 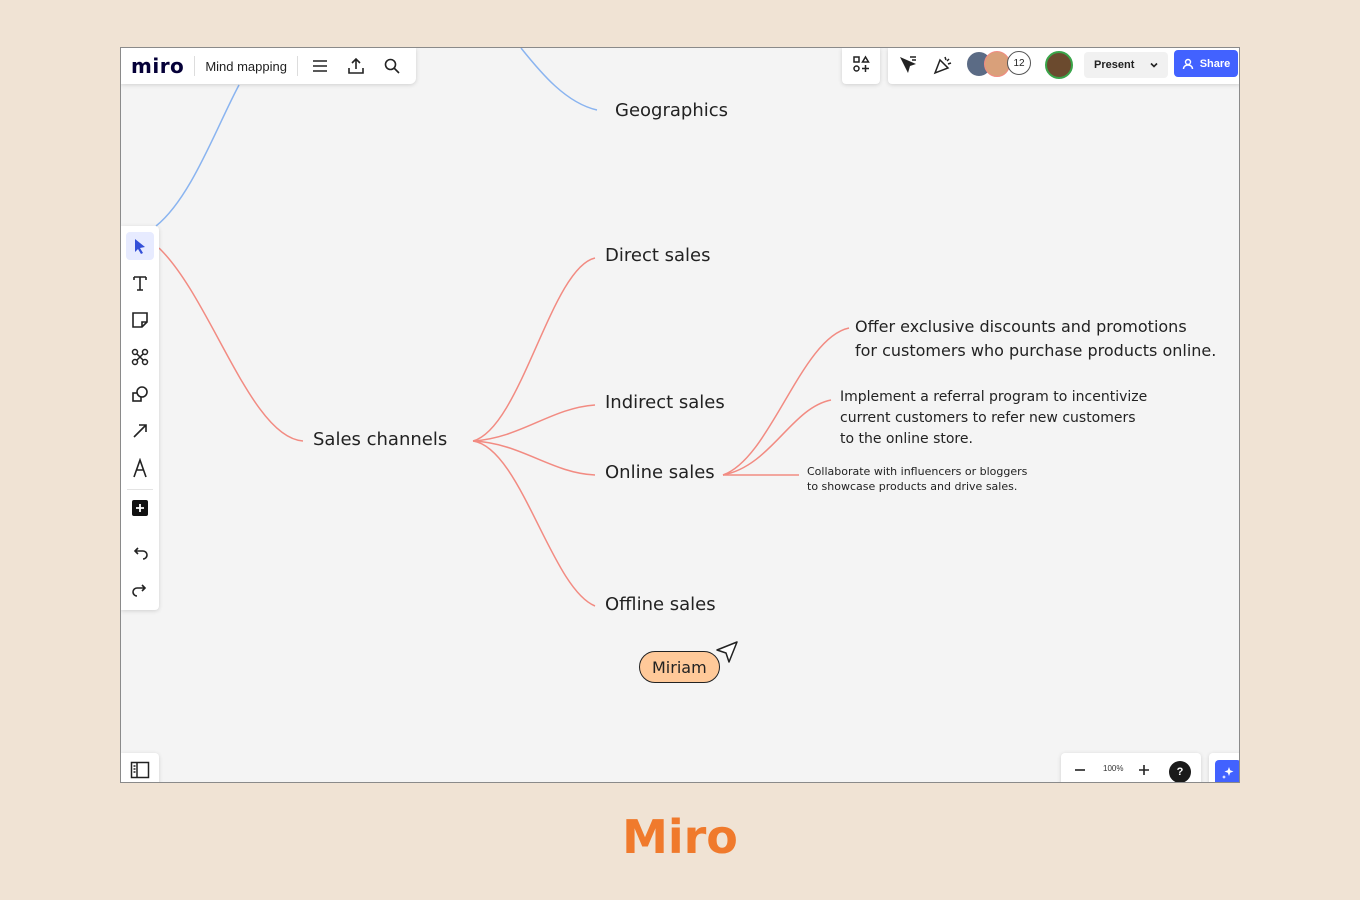 What do you see at coordinates (671, 110) in the screenshot?
I see `node-geographics: Geographics` at bounding box center [671, 110].